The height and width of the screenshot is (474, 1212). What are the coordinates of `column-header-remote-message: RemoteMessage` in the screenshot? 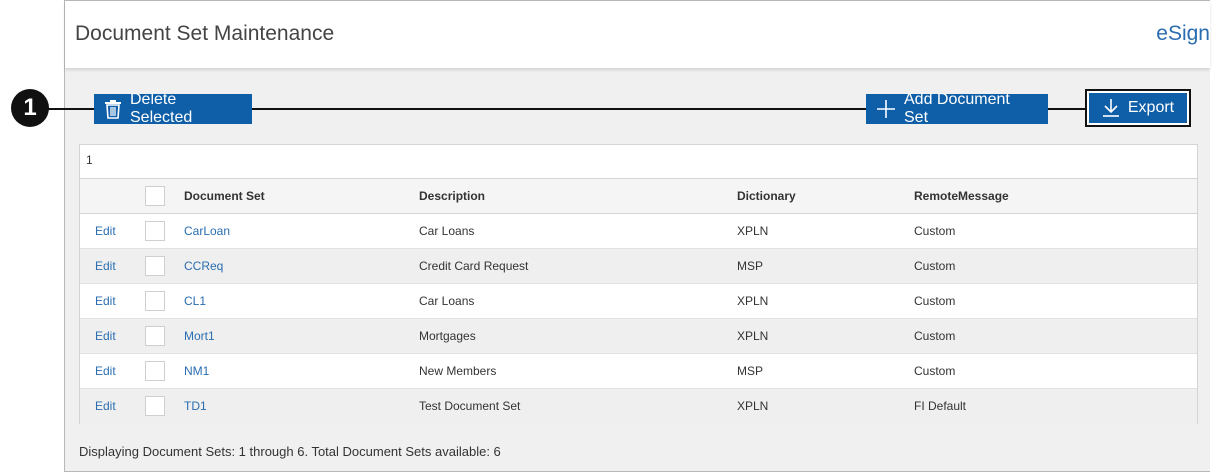 It's located at (961, 196).